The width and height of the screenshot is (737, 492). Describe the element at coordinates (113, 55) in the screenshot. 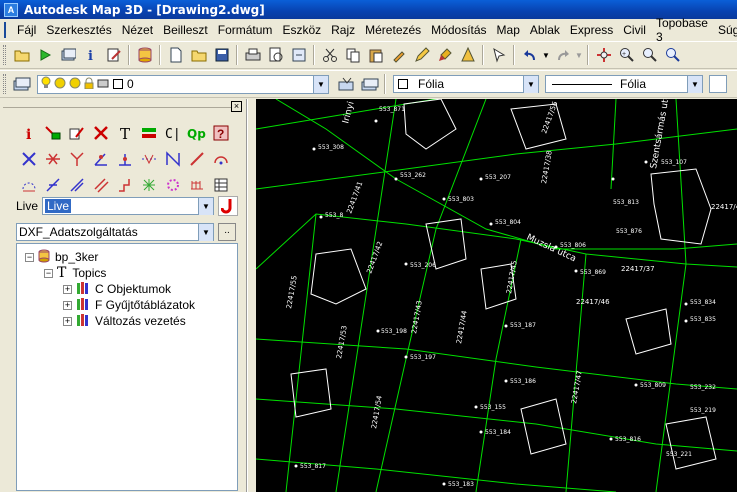

I see `edit-icon` at that location.